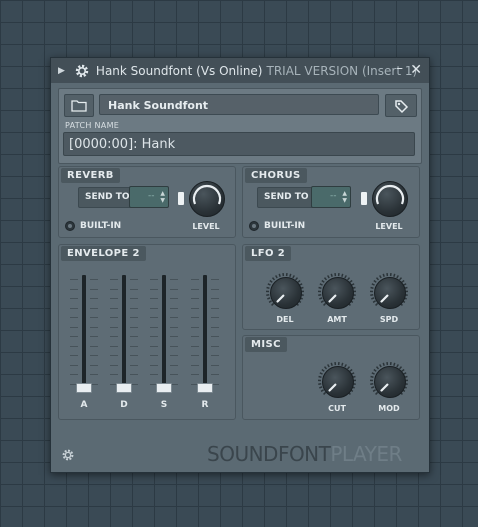 Image resolution: width=478 pixels, height=527 pixels. What do you see at coordinates (416, 70) in the screenshot?
I see `close-button: ✕` at bounding box center [416, 70].